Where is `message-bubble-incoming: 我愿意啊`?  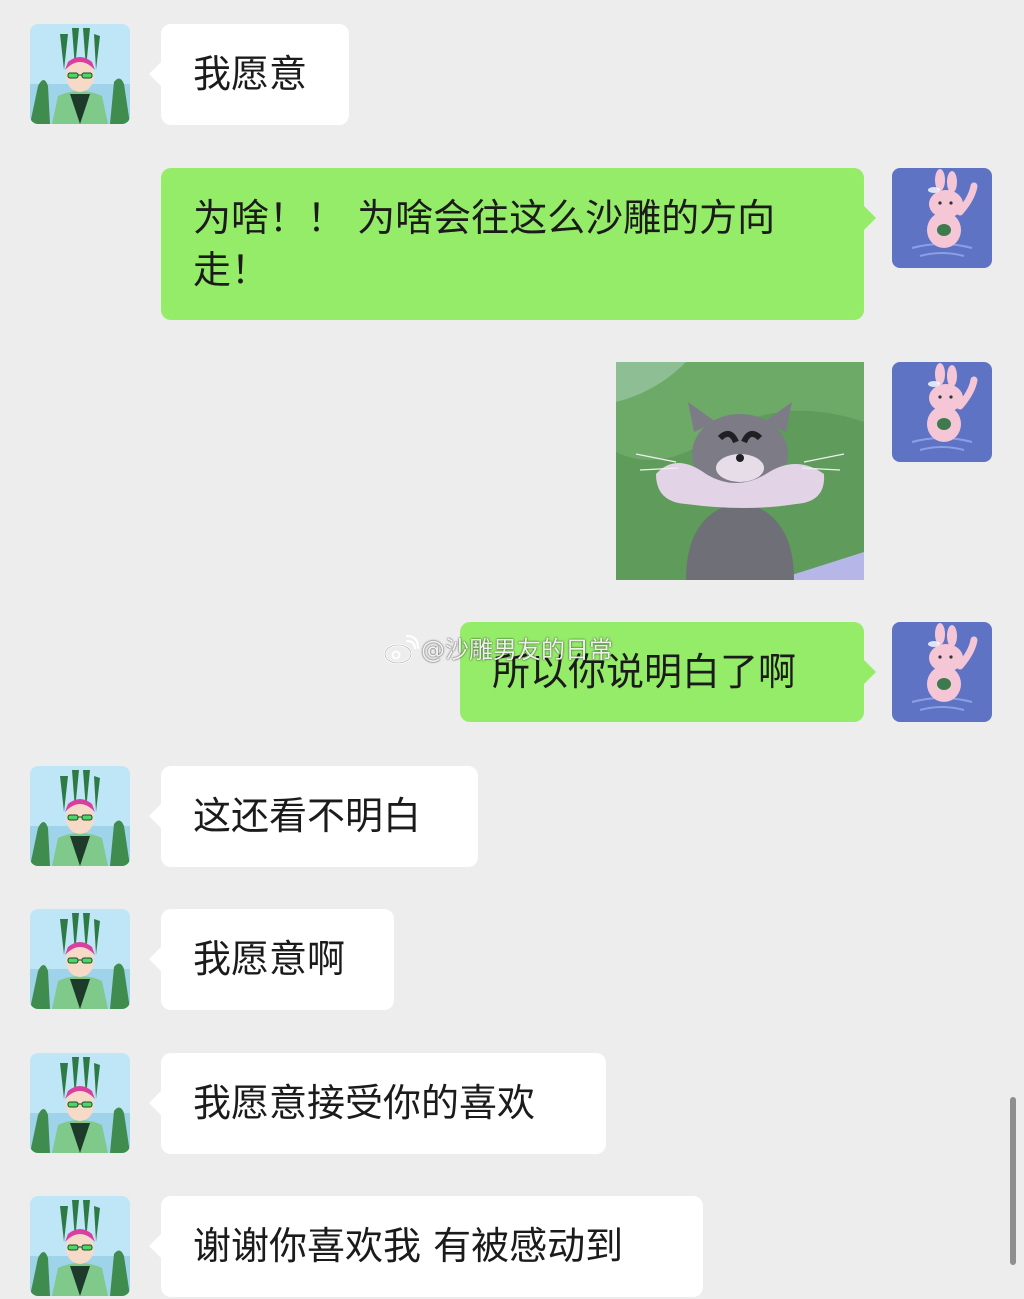 message-bubble-incoming: 我愿意啊 is located at coordinates (271, 959).